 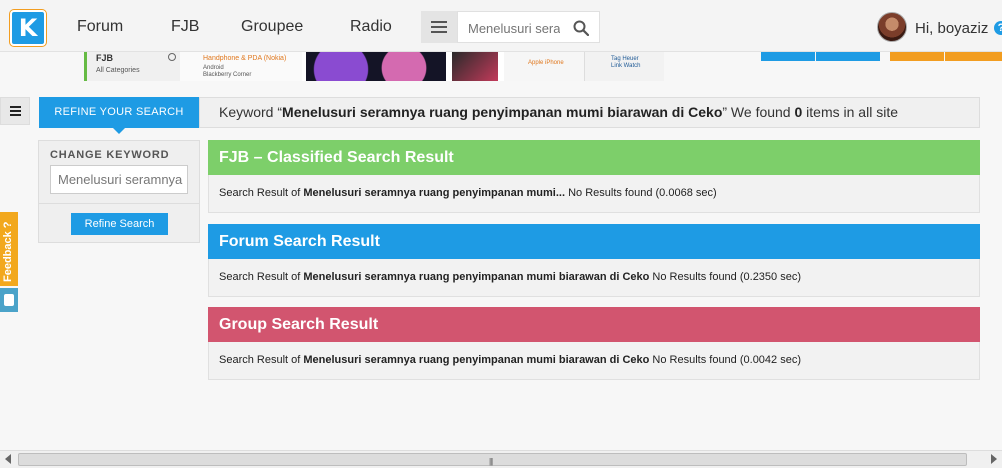 I want to click on scroll-right-arrow-icon, so click(x=994, y=459).